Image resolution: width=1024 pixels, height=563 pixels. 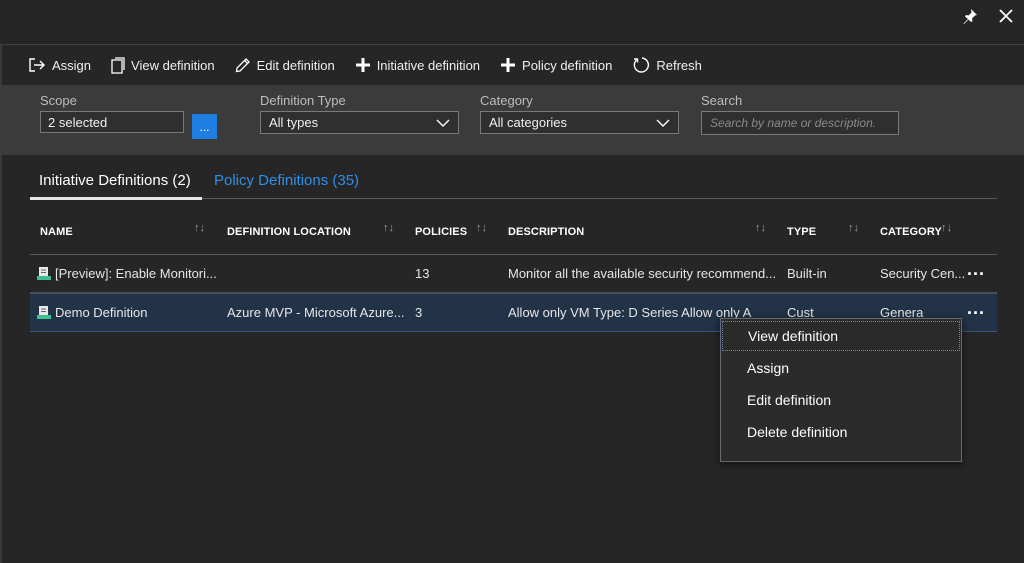 I want to click on edit-definition-label: Edit definition, so click(x=295, y=65).